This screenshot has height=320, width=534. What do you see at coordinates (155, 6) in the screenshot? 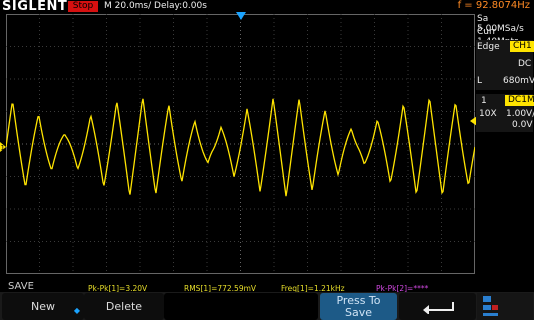
I see `timebase-readout: M 20.0ms/ Delay:0.00s` at bounding box center [155, 6].